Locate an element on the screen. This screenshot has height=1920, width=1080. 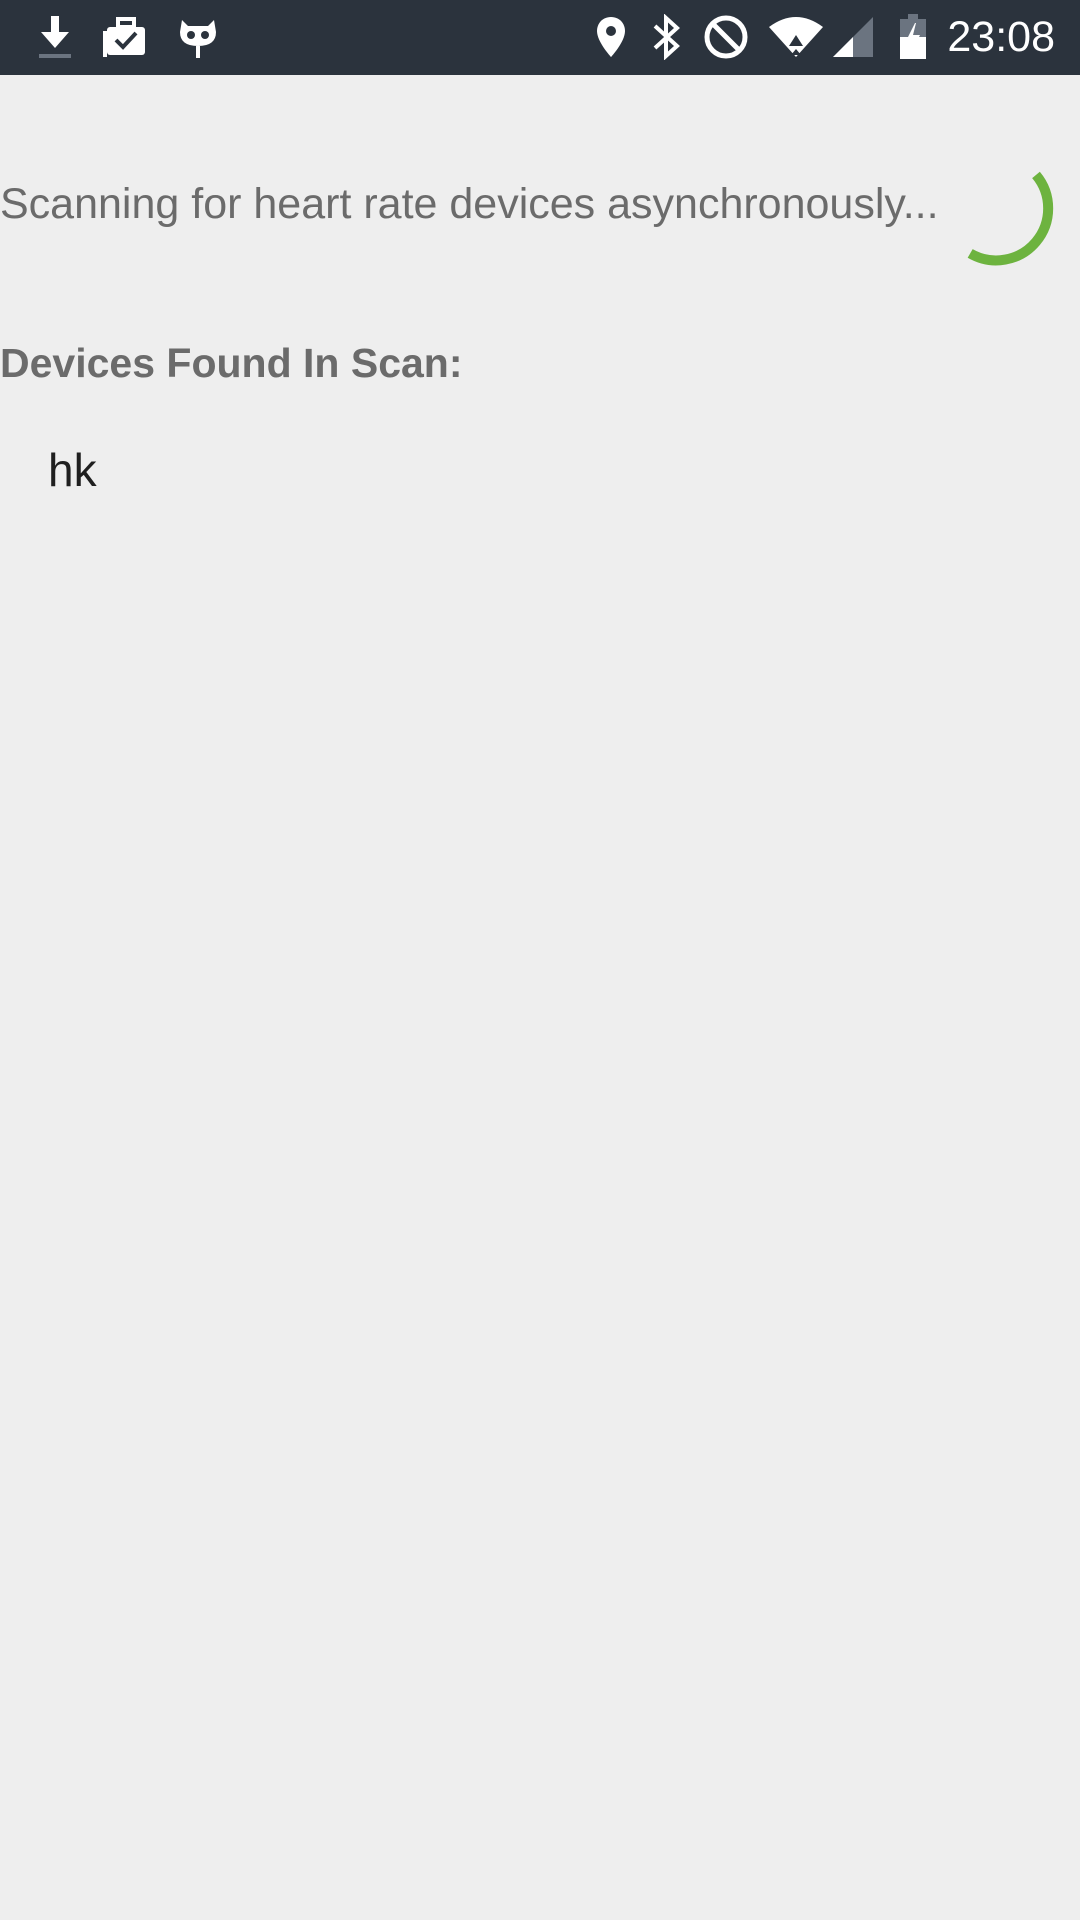
briefcase-check-icon is located at coordinates (126, 37).